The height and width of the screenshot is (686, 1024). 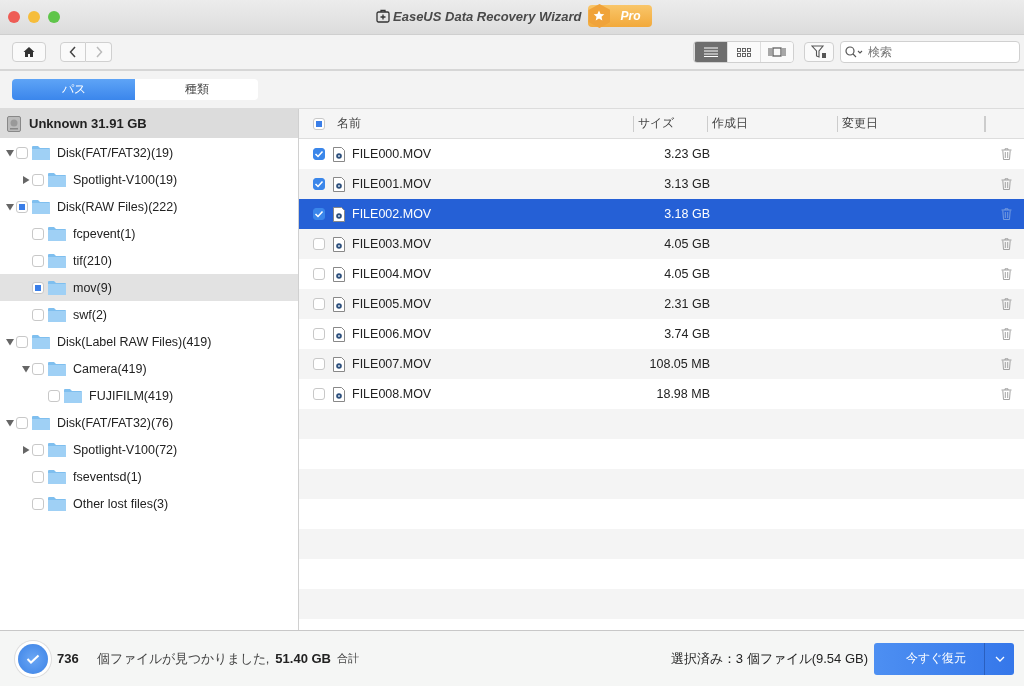 I want to click on file-name: FILE005.MOV, so click(x=392, y=304).